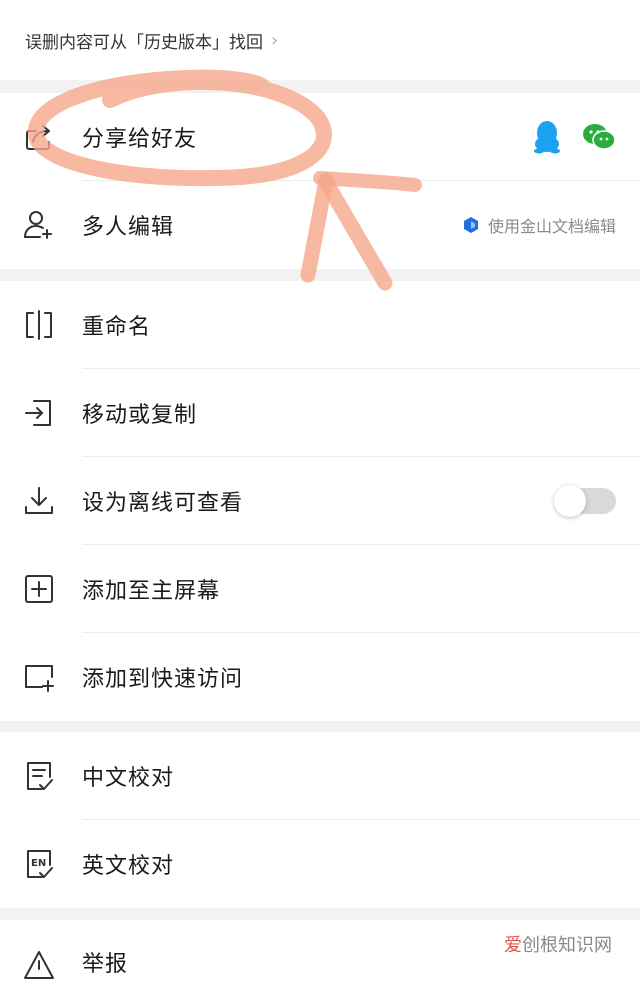 This screenshot has width=640, height=1008. Describe the element at coordinates (320, 40) in the screenshot. I see `history-banner: 误删内容可从「历史版本」找回 ›` at that location.